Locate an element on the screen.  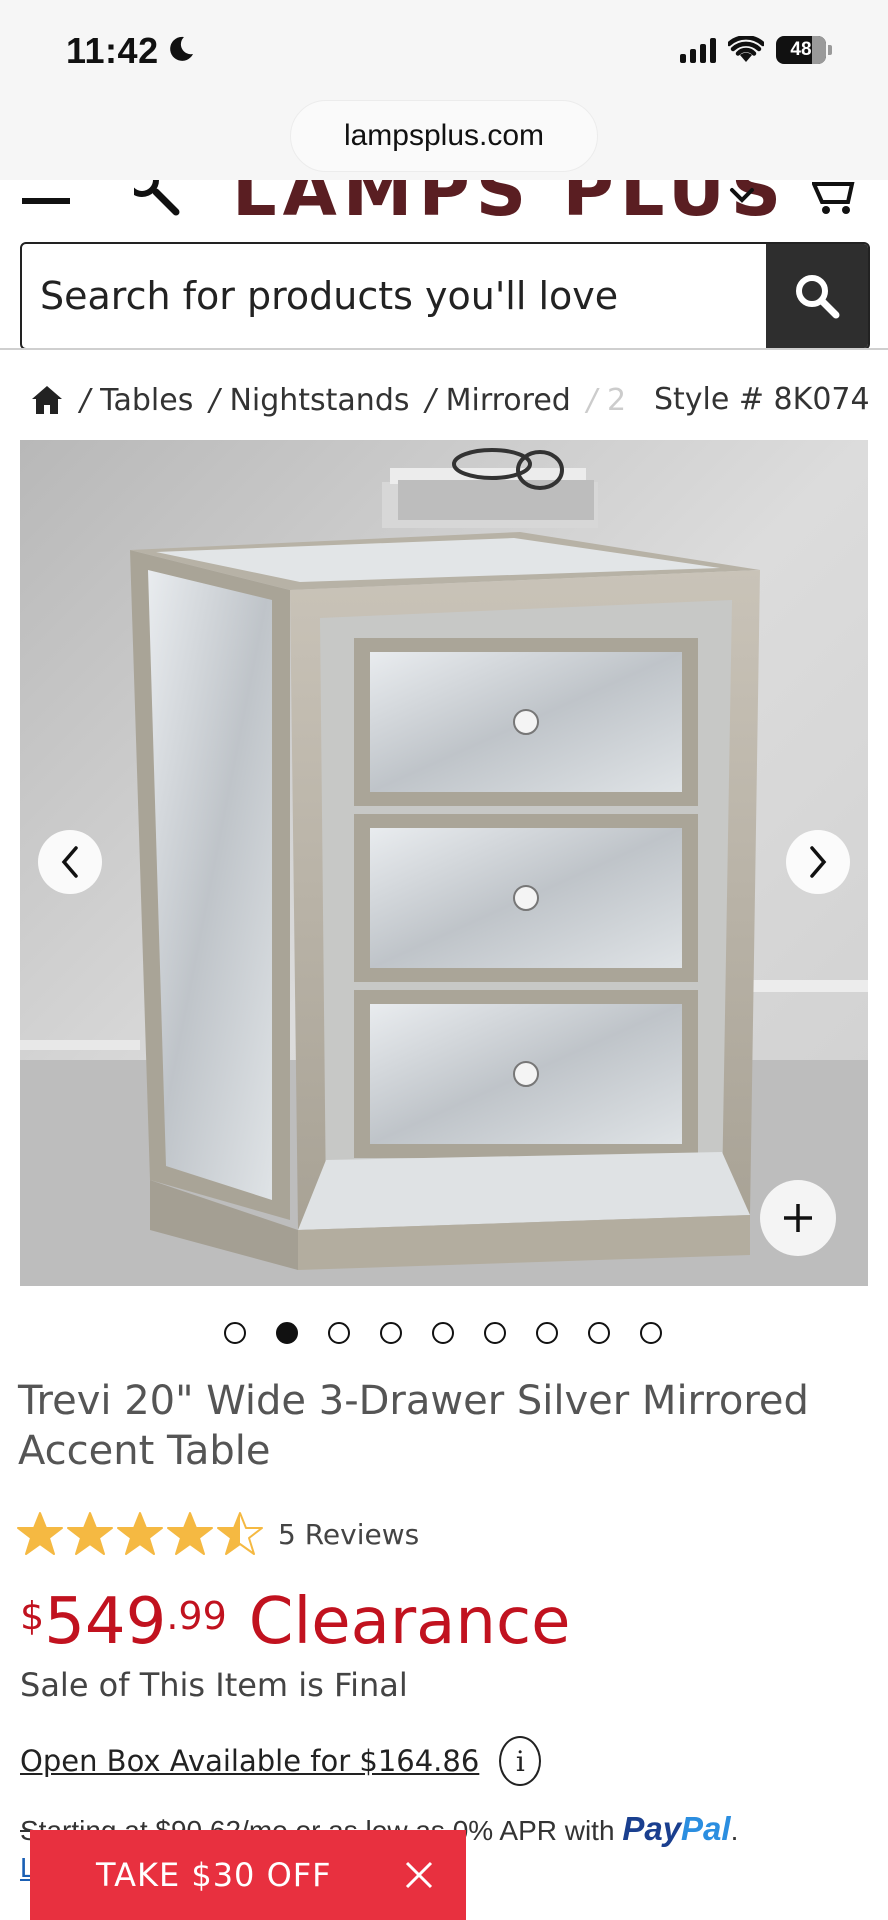
gallery-next-button is located at coordinates (818, 862).